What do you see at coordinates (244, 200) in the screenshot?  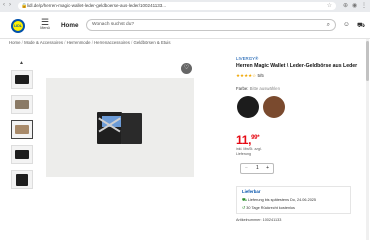 I see `truck-icon: ⛟` at bounding box center [244, 200].